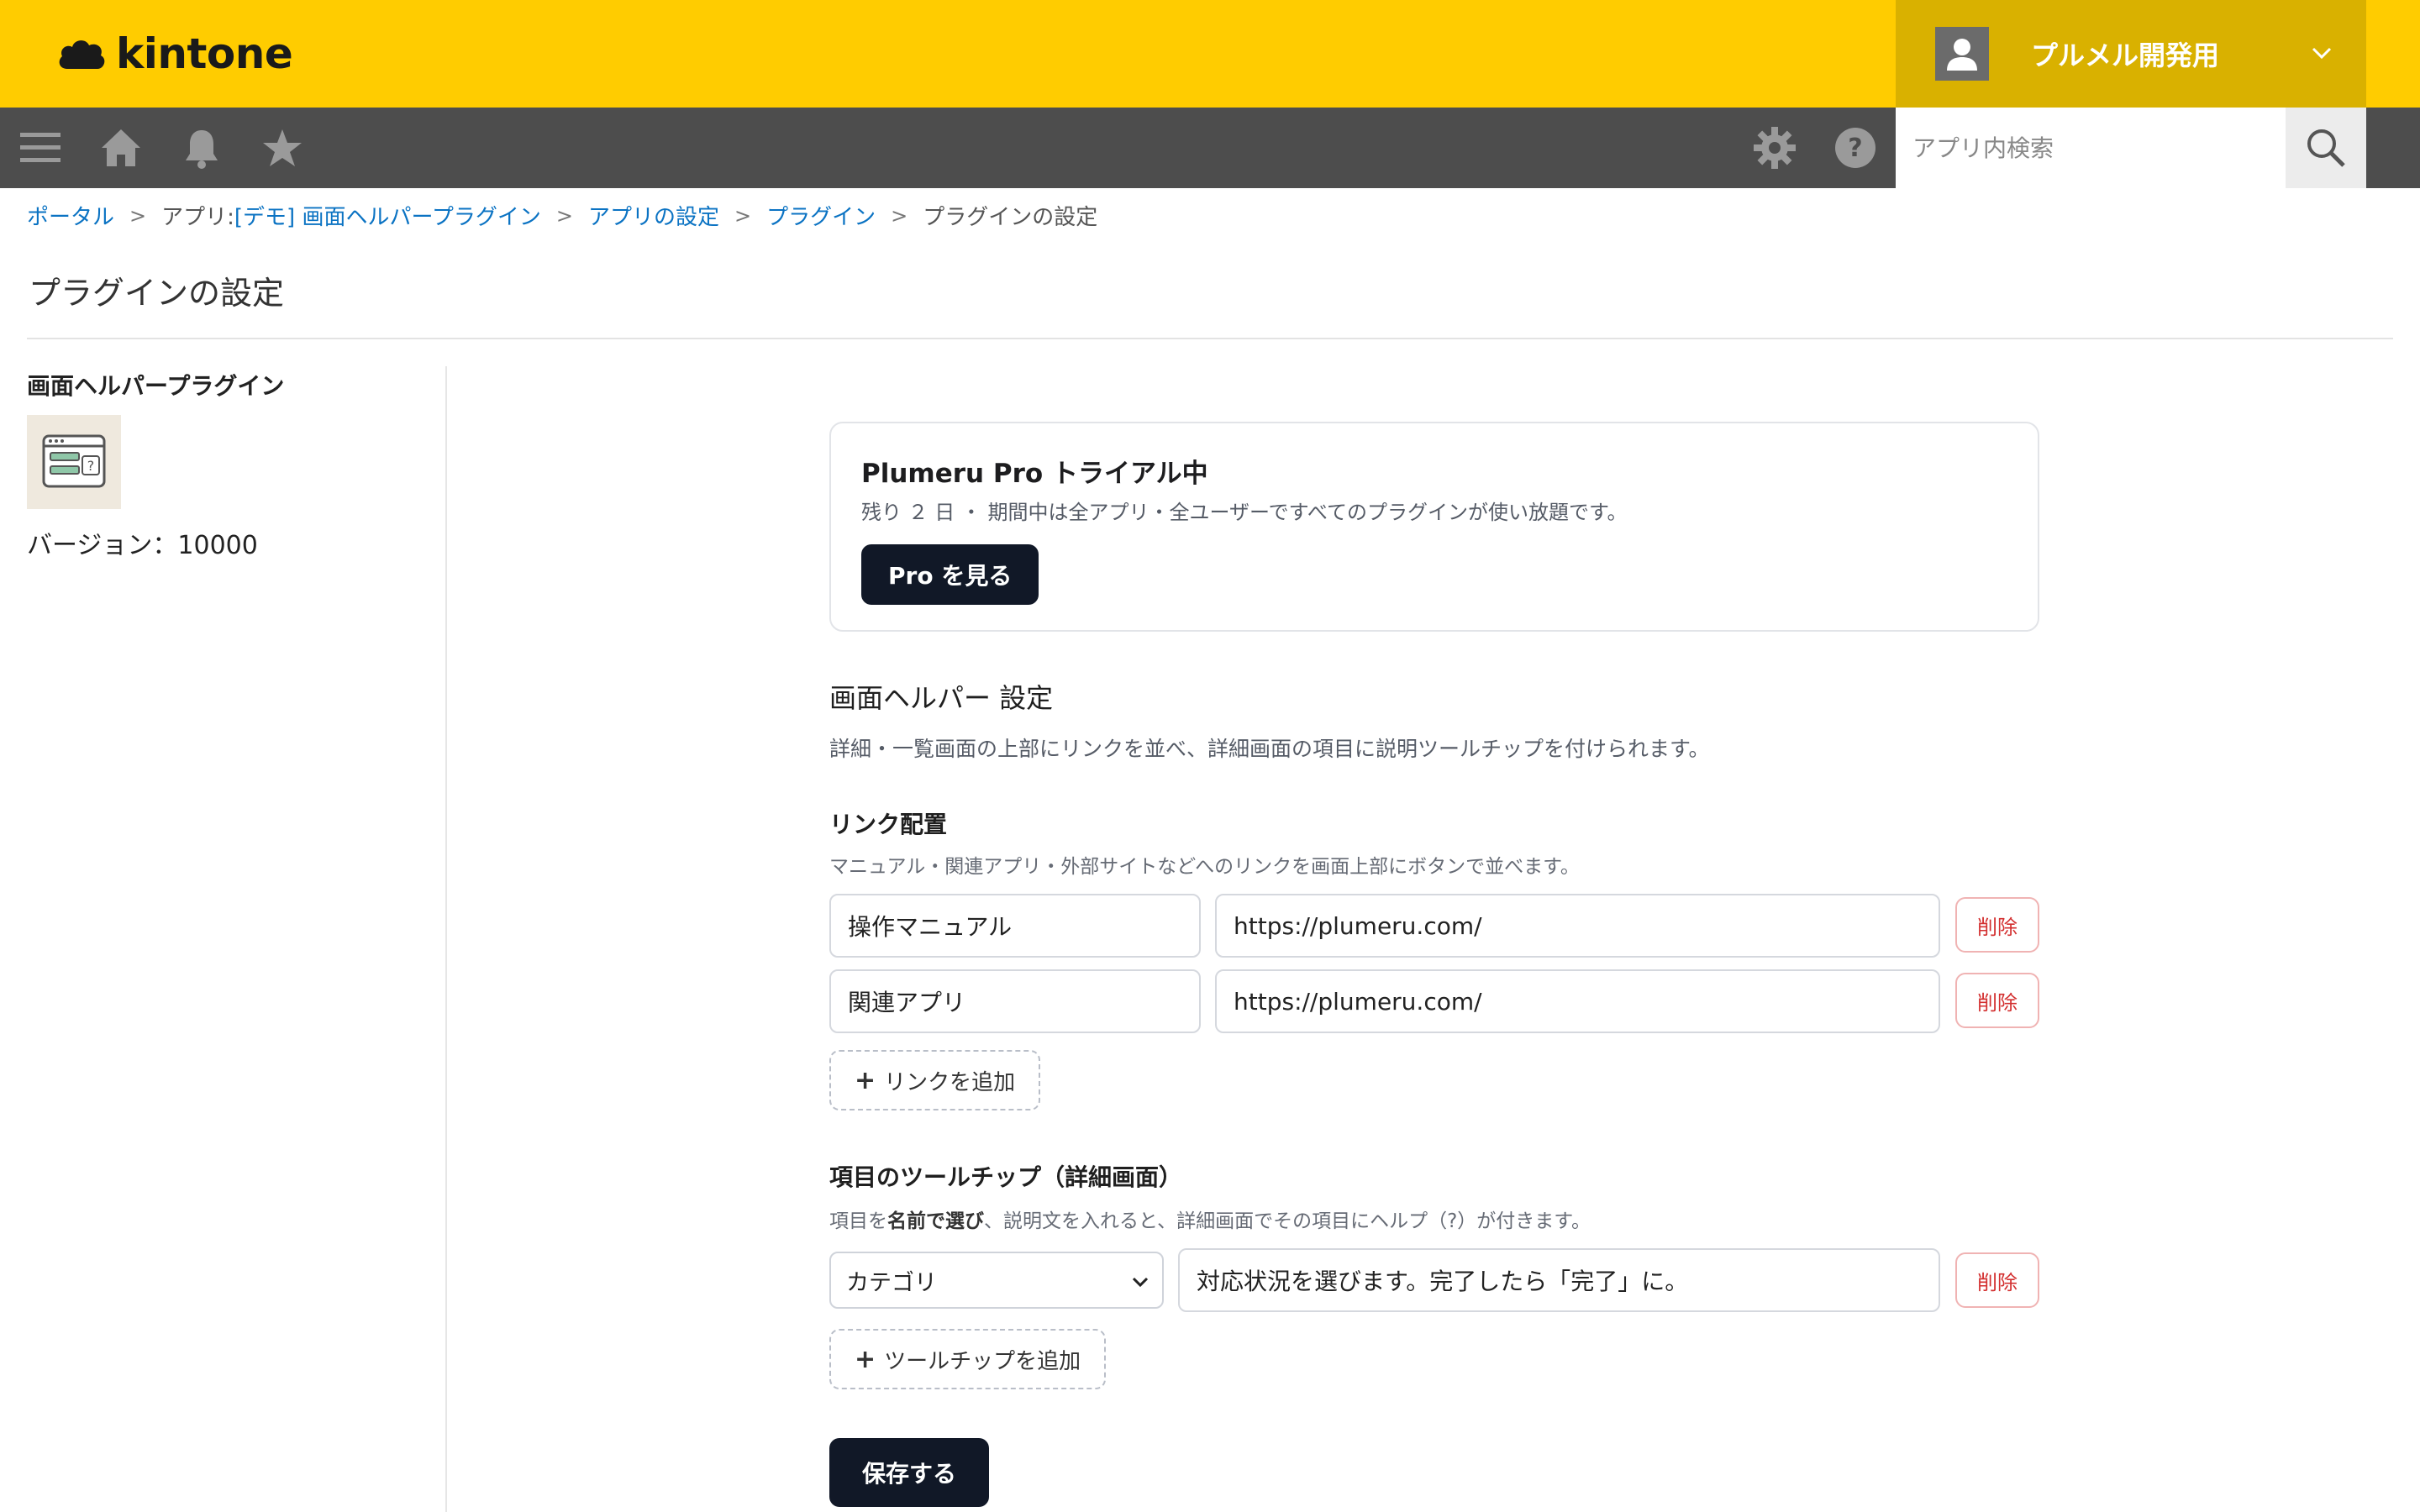 Image resolution: width=2420 pixels, height=1512 pixels. What do you see at coordinates (950, 1082) in the screenshot?
I see `add-link-label: リンクを追加` at bounding box center [950, 1082].